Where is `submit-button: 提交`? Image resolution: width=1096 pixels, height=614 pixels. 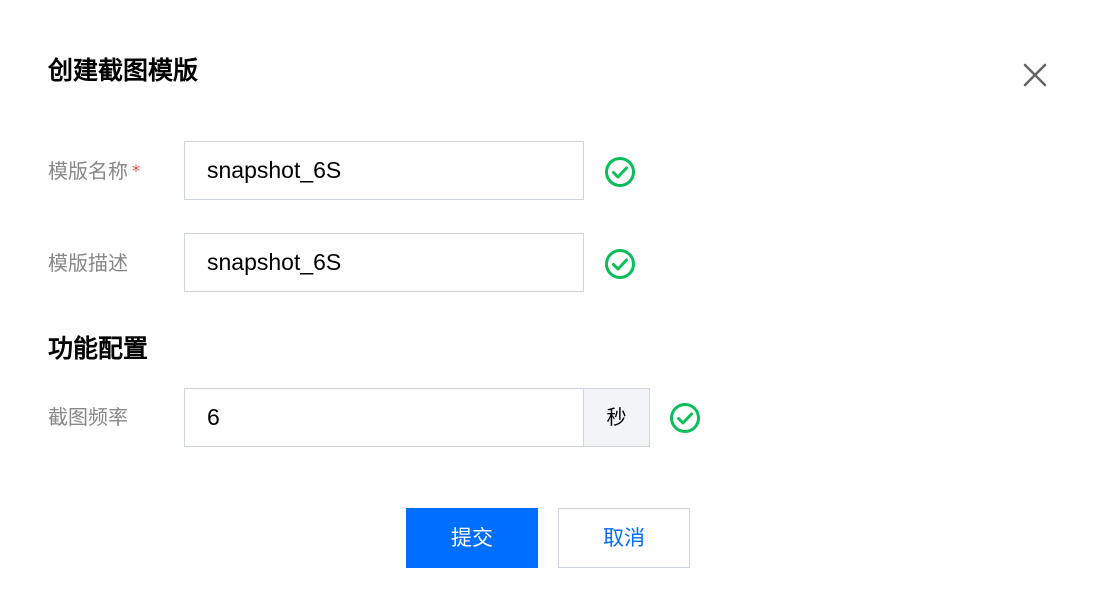
submit-button: 提交 is located at coordinates (472, 538).